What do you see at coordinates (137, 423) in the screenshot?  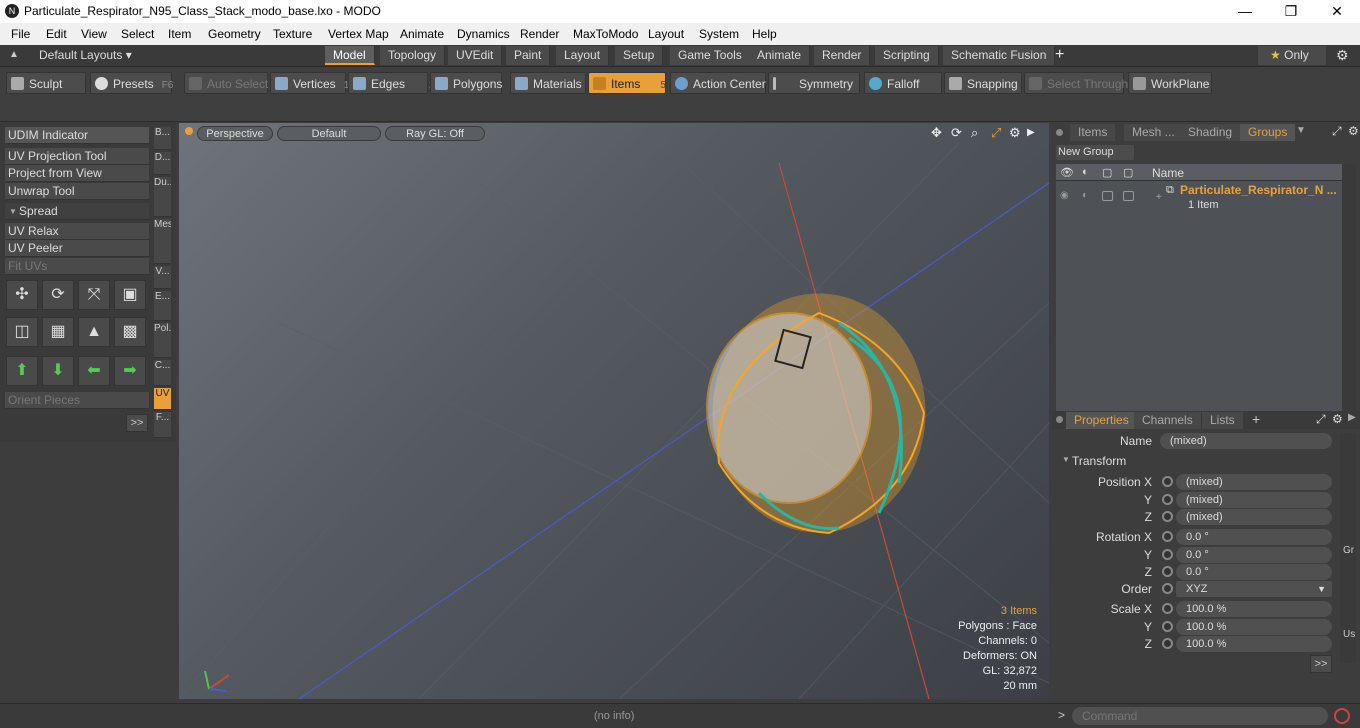 I see `more-tools-button: >>` at bounding box center [137, 423].